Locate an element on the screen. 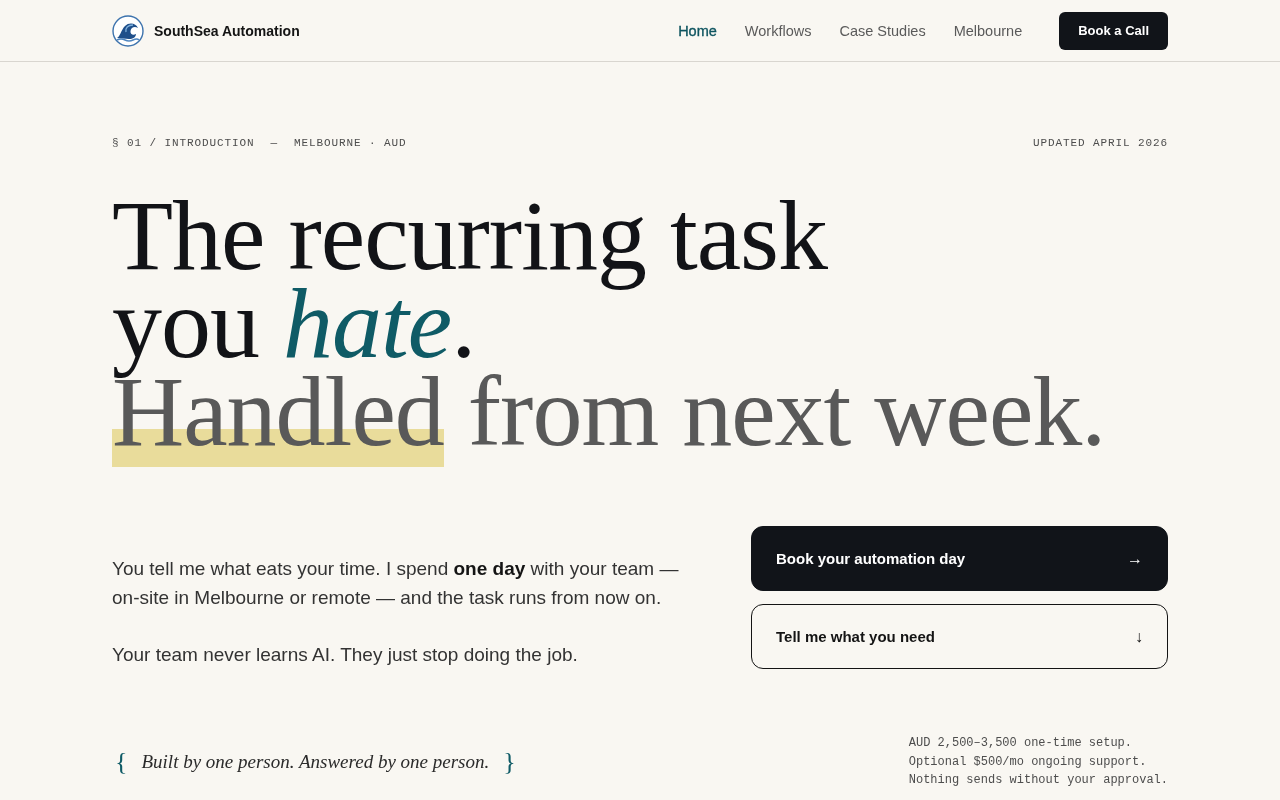  nav-link: Workflows is located at coordinates (778, 30).